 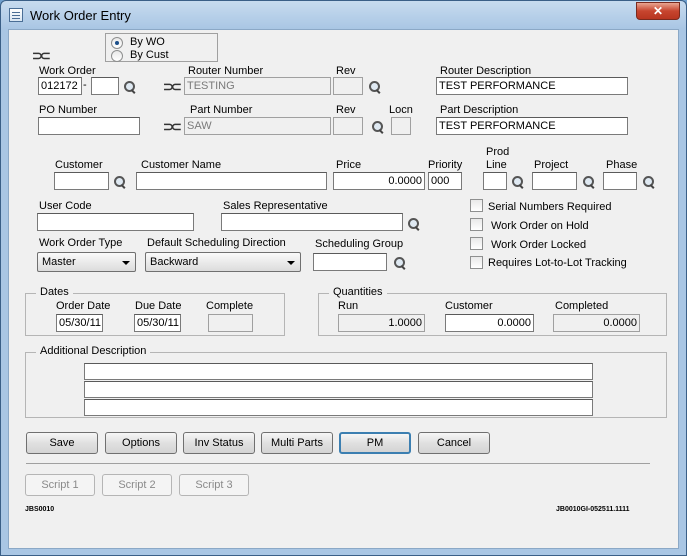 I want to click on close-button: ✕, so click(x=658, y=11).